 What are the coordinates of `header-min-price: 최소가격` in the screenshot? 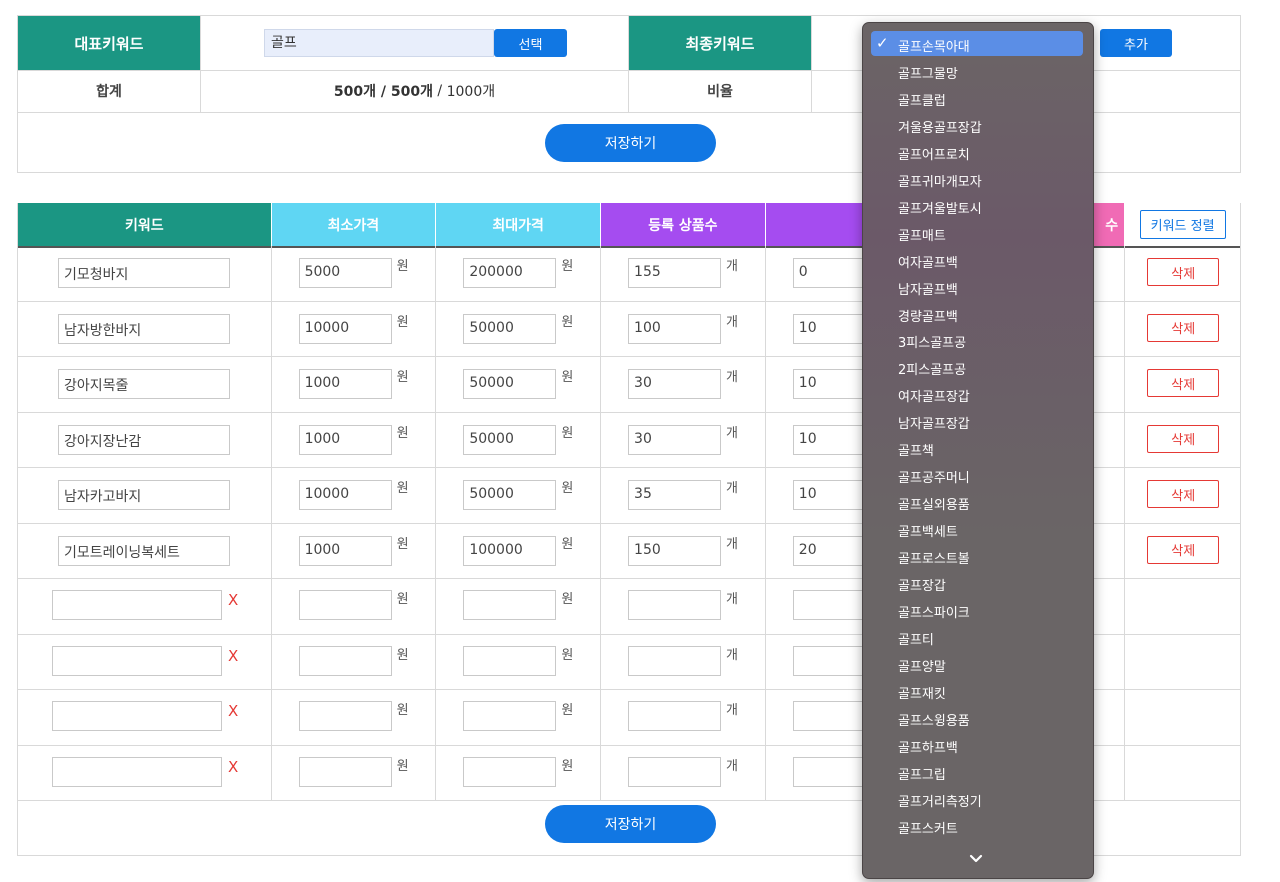 It's located at (354, 224).